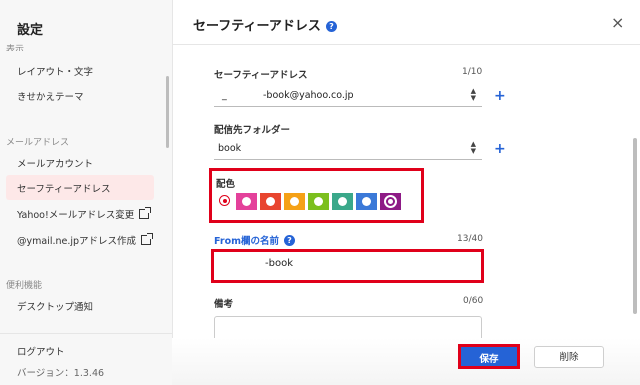 The height and width of the screenshot is (385, 640). What do you see at coordinates (167, 112) in the screenshot?
I see `sidebar-scrollbar` at bounding box center [167, 112].